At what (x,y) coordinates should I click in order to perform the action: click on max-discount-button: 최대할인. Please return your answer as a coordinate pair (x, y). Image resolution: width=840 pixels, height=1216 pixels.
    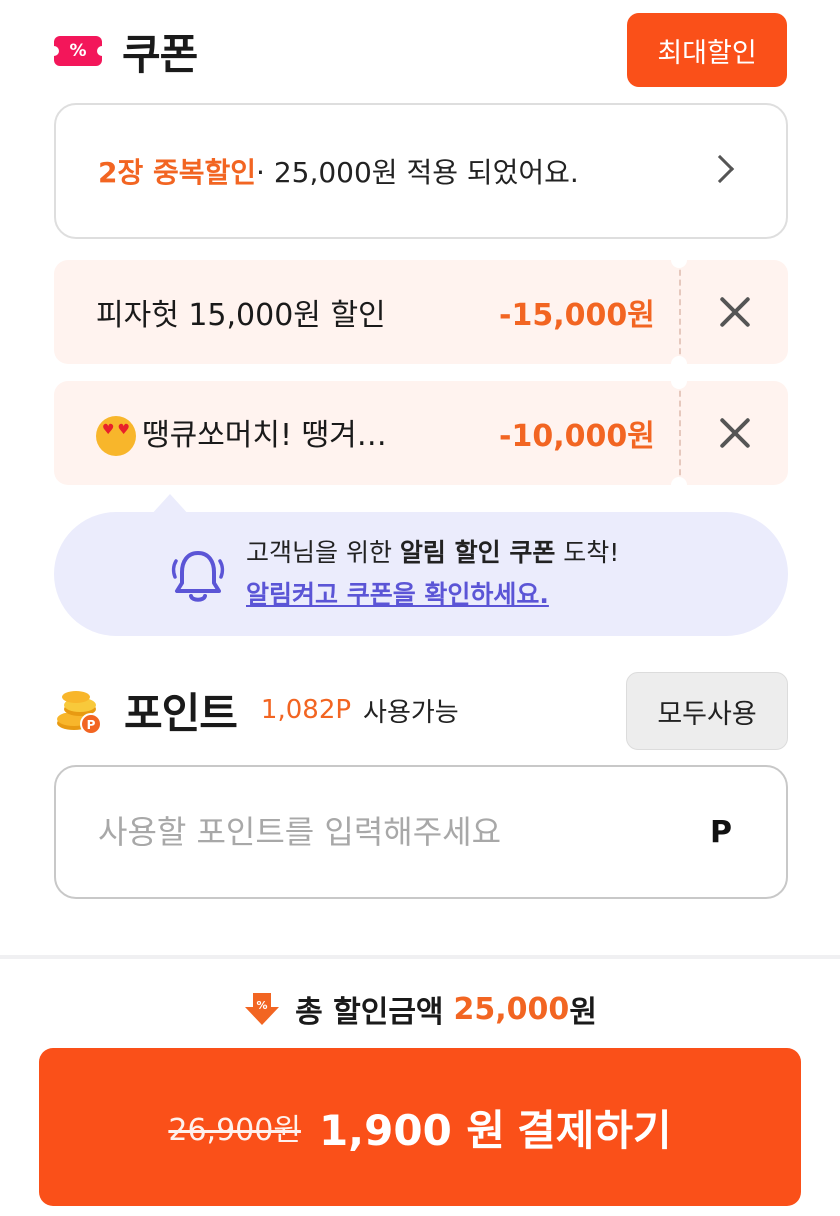
    Looking at the image, I should click on (707, 50).